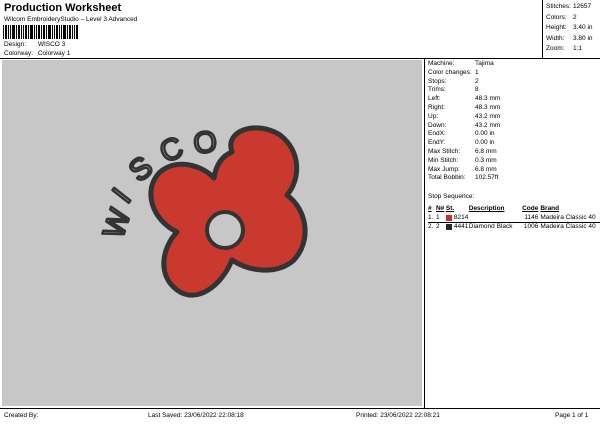  Describe the element at coordinates (40, 32) in the screenshot. I see `barcode` at that location.